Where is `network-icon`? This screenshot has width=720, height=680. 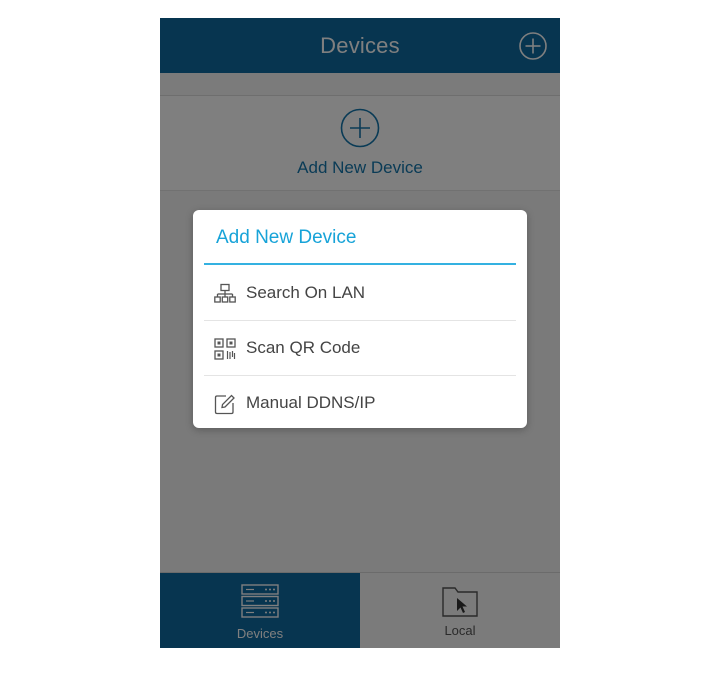
network-icon is located at coordinates (225, 293).